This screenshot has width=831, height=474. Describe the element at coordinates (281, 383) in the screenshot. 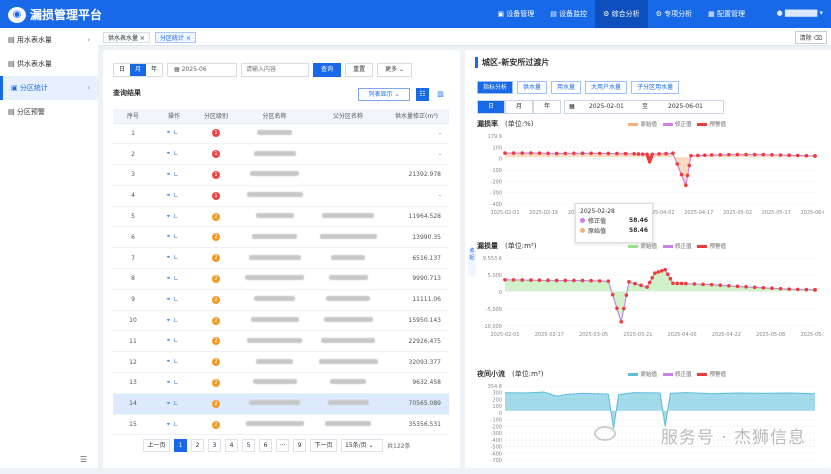

I see `table-row: 13 ⌖∟ 2 9632.458` at that location.